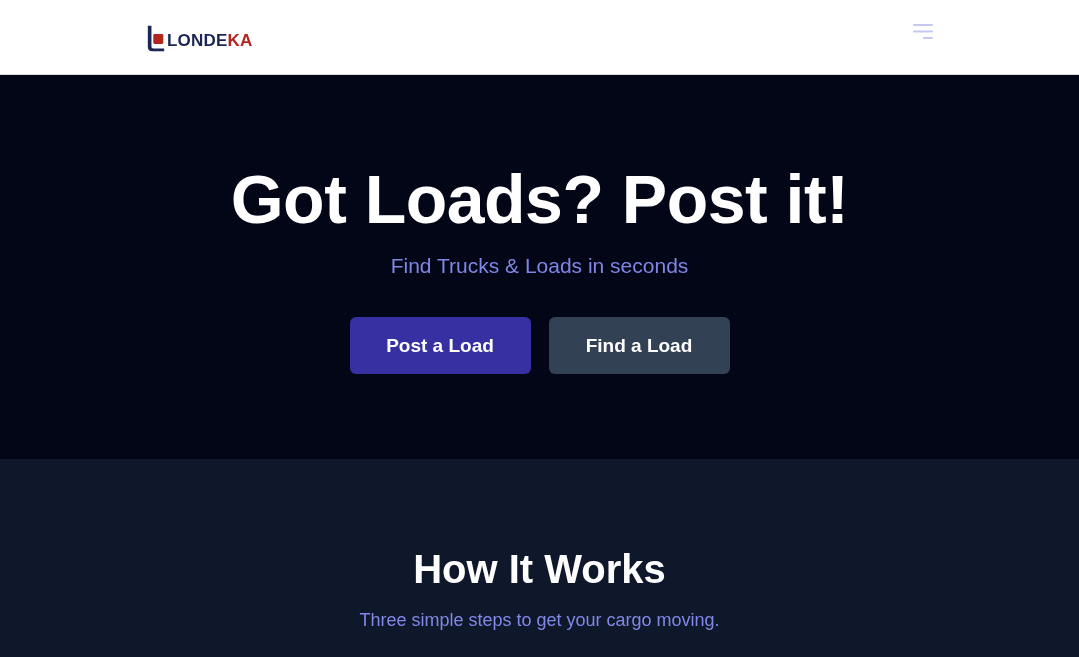  What do you see at coordinates (923, 31) in the screenshot?
I see `menu-icon` at bounding box center [923, 31].